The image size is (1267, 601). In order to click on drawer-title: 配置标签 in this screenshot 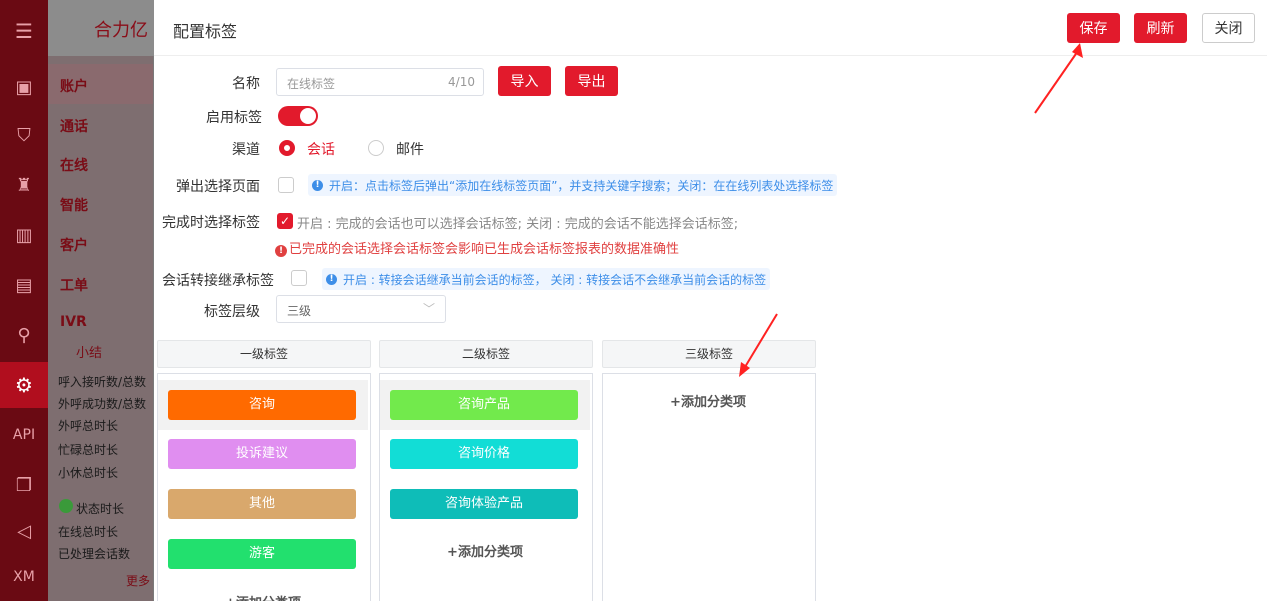, I will do `click(205, 31)`.